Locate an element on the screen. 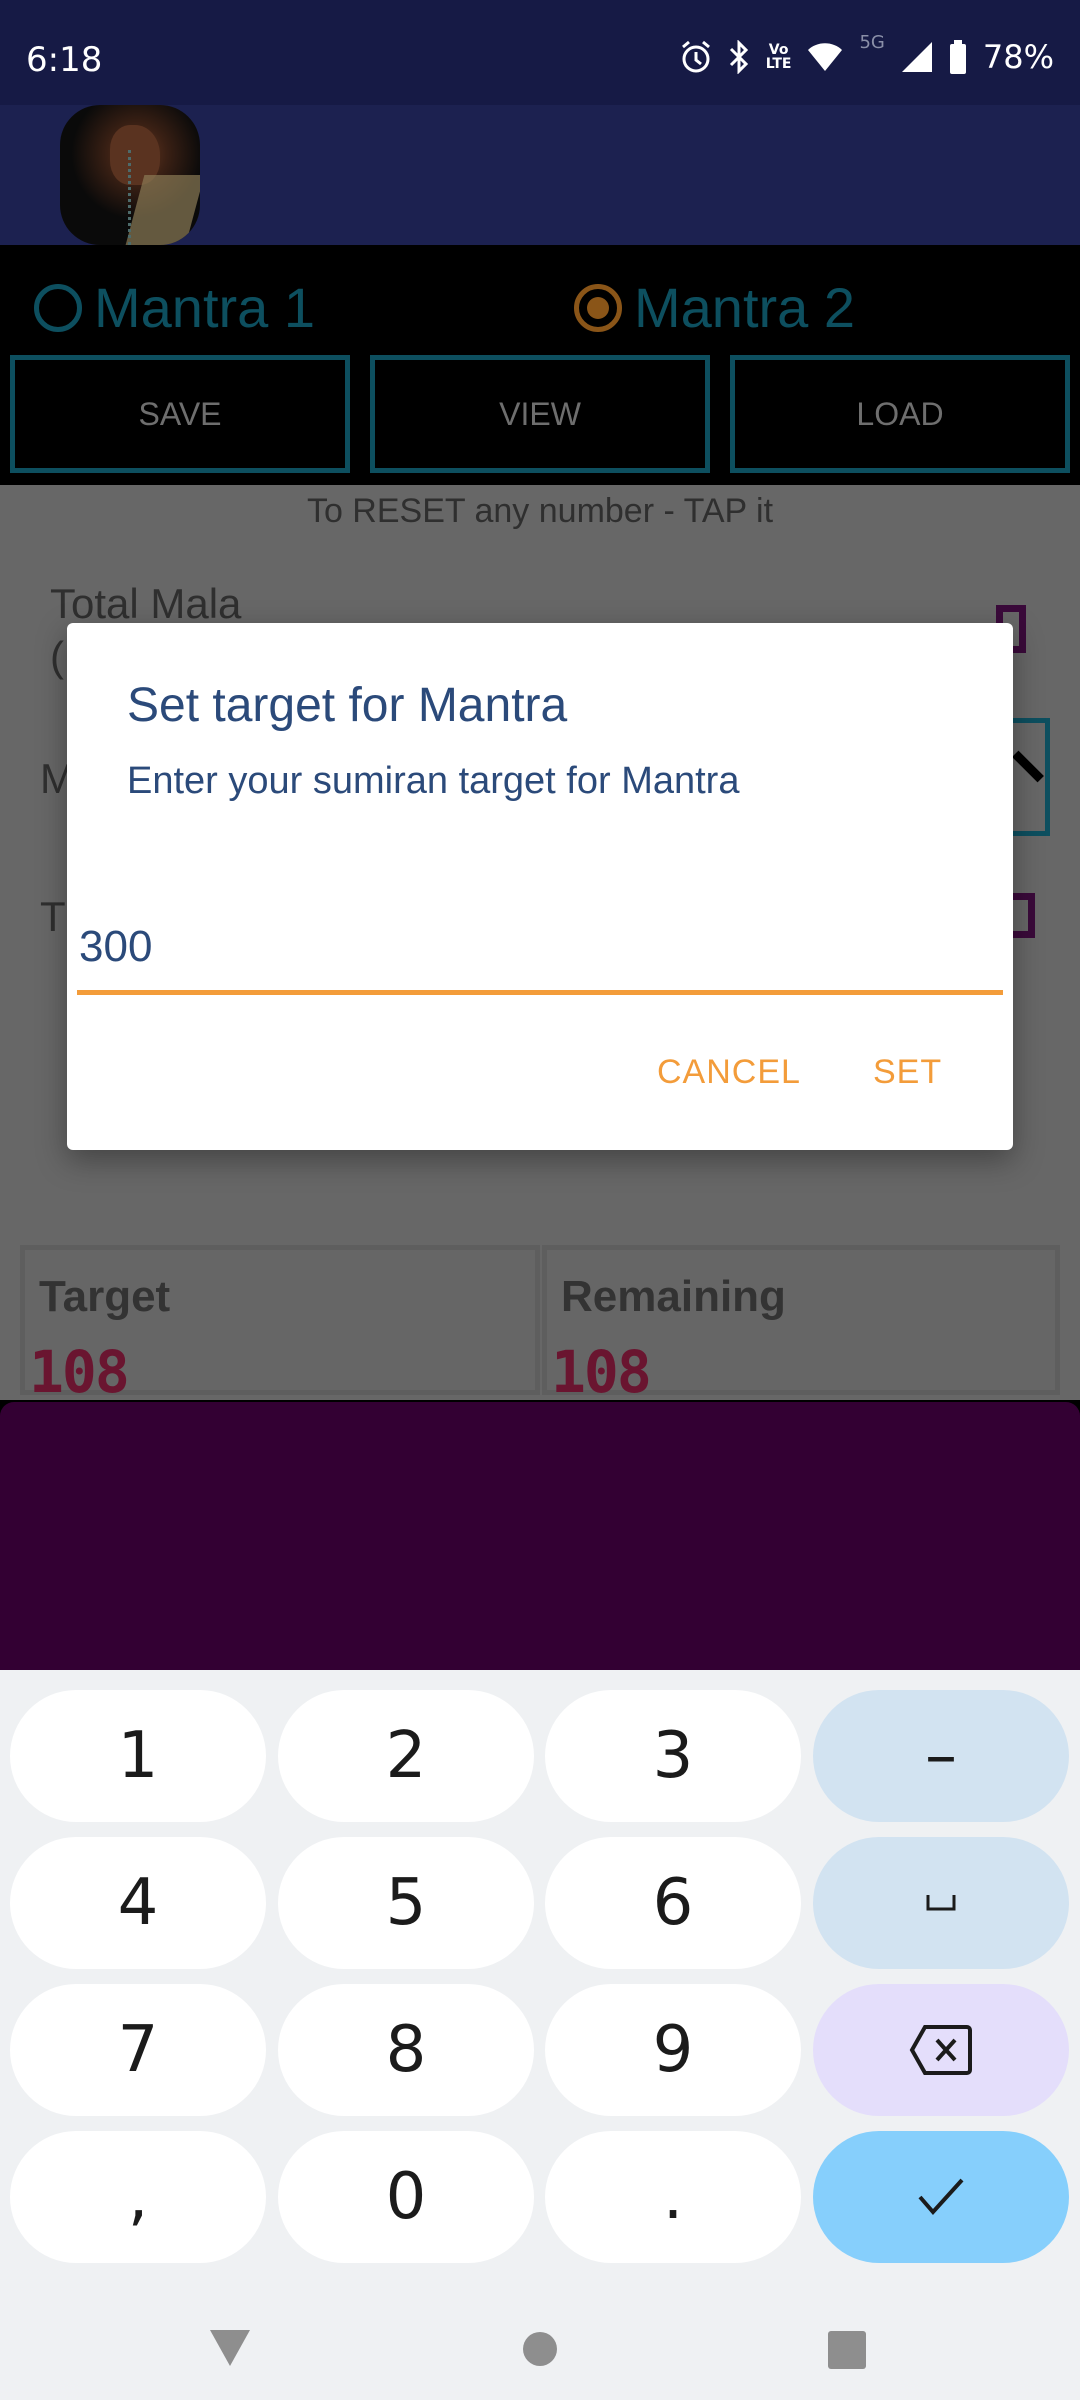  total-mala-label: Total Mala is located at coordinates (146, 603).